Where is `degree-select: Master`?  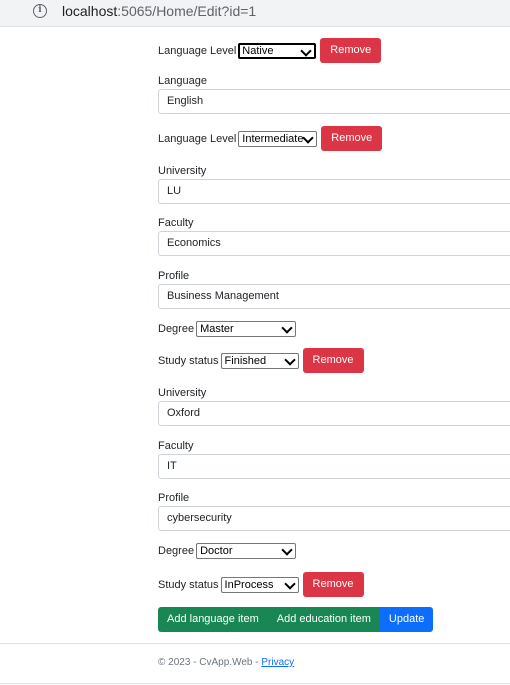
degree-select: Master is located at coordinates (246, 329).